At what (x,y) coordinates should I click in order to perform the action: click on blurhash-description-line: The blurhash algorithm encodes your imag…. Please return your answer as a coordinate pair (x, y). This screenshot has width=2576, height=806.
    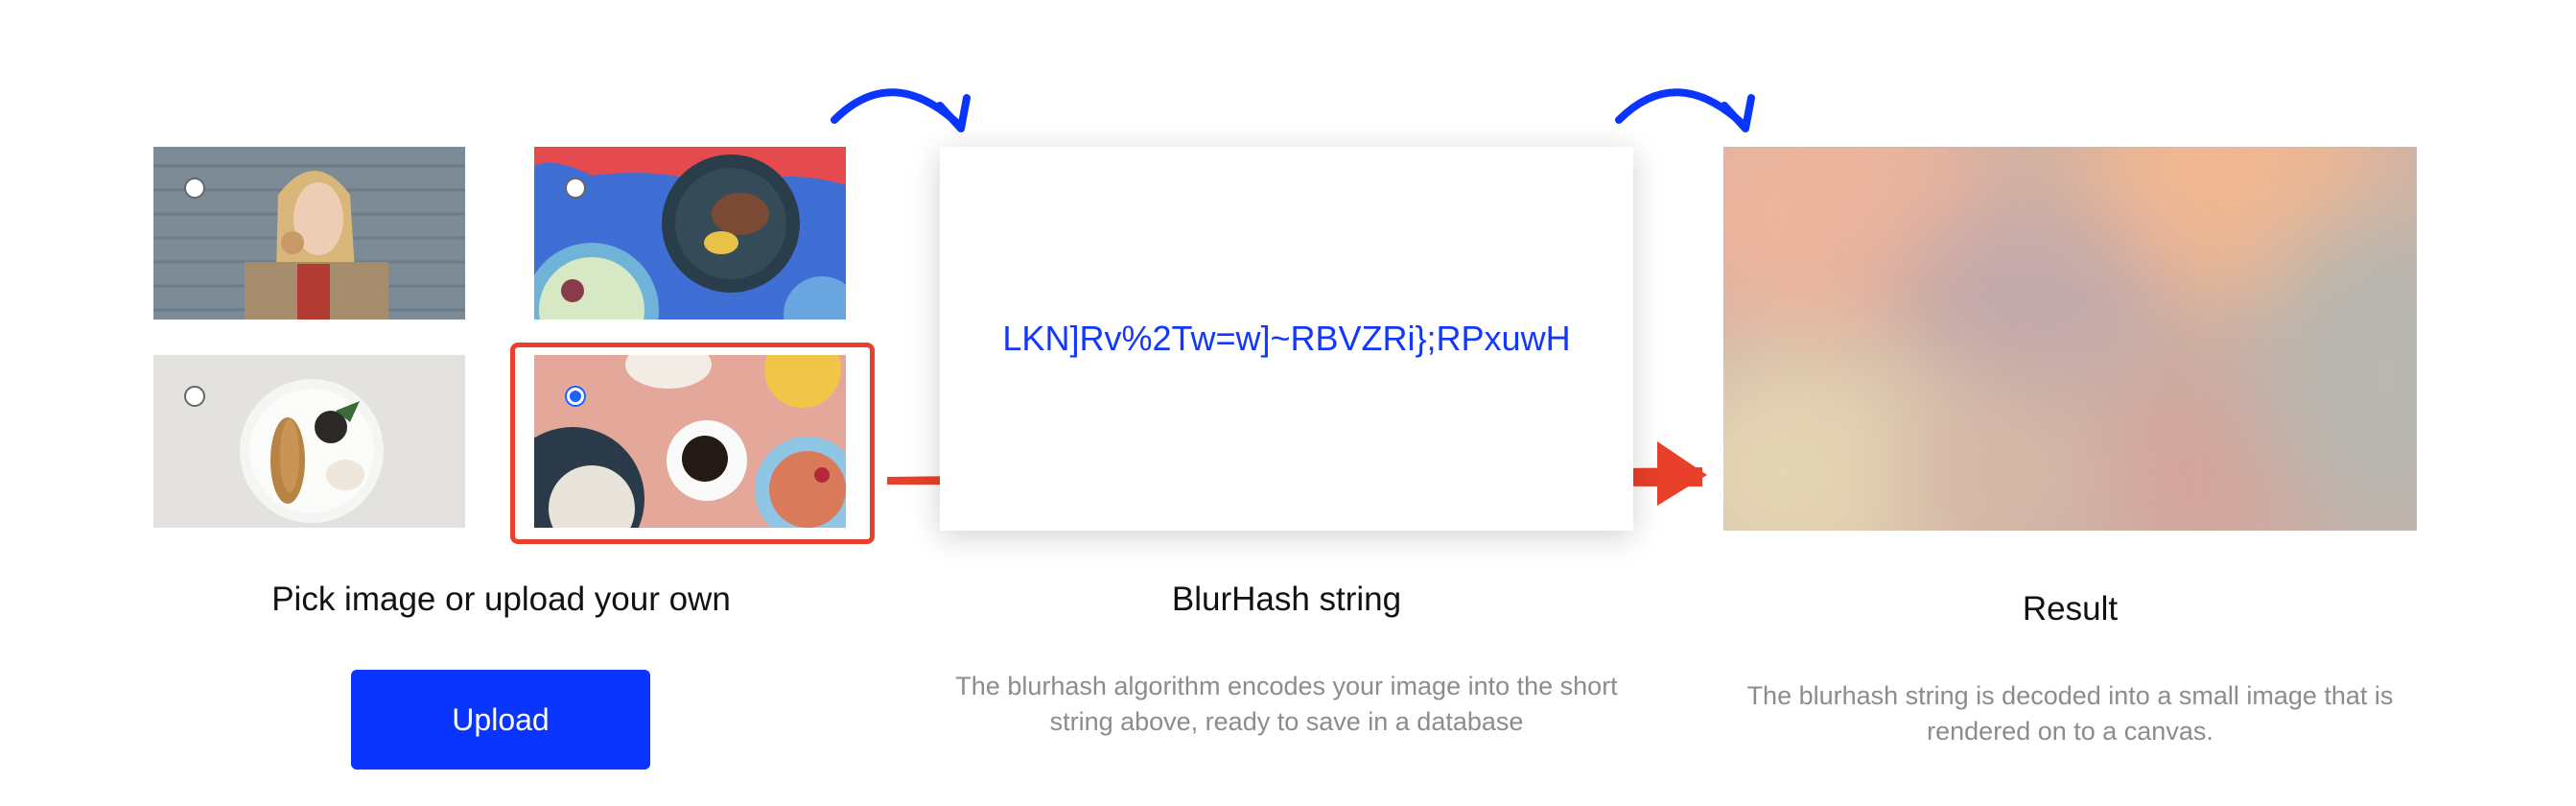
    Looking at the image, I should click on (1286, 686).